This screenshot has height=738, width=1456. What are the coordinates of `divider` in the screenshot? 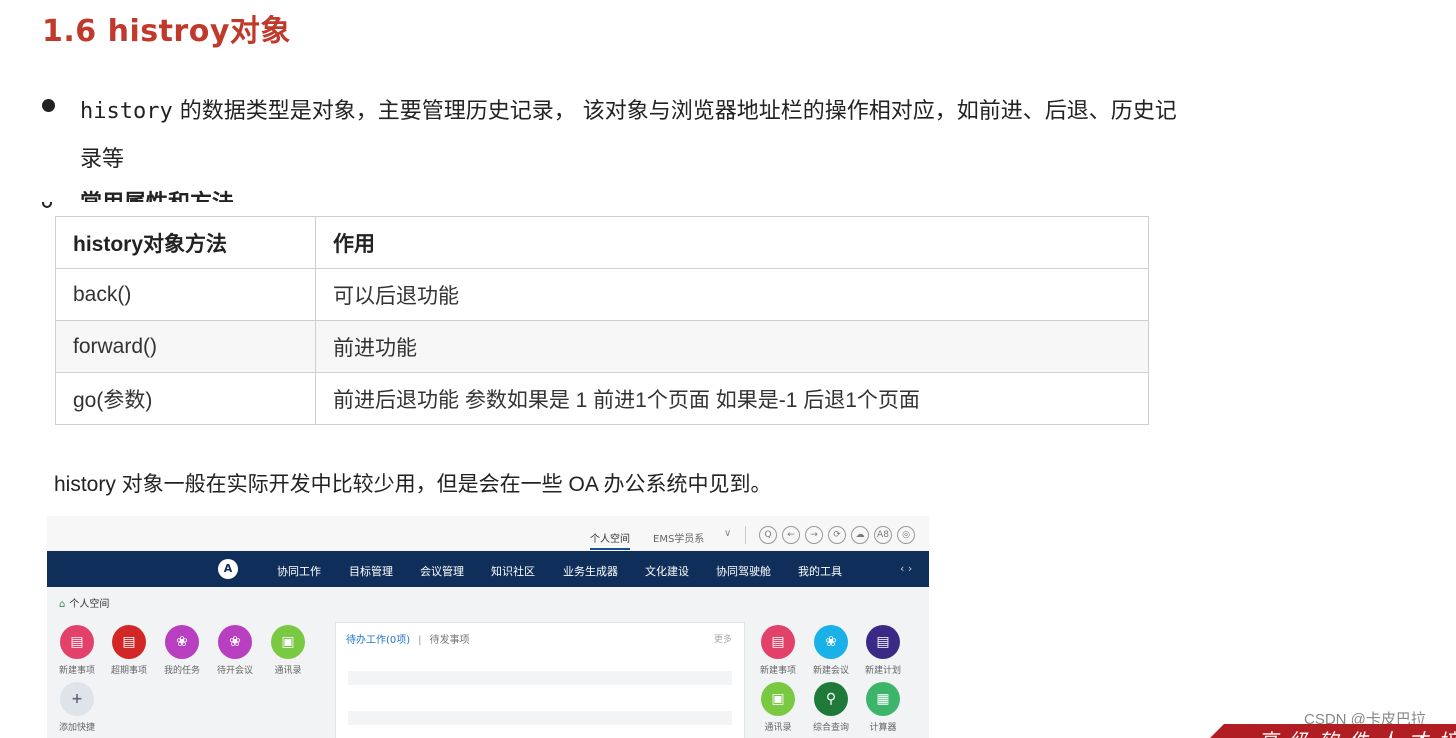 It's located at (745, 535).